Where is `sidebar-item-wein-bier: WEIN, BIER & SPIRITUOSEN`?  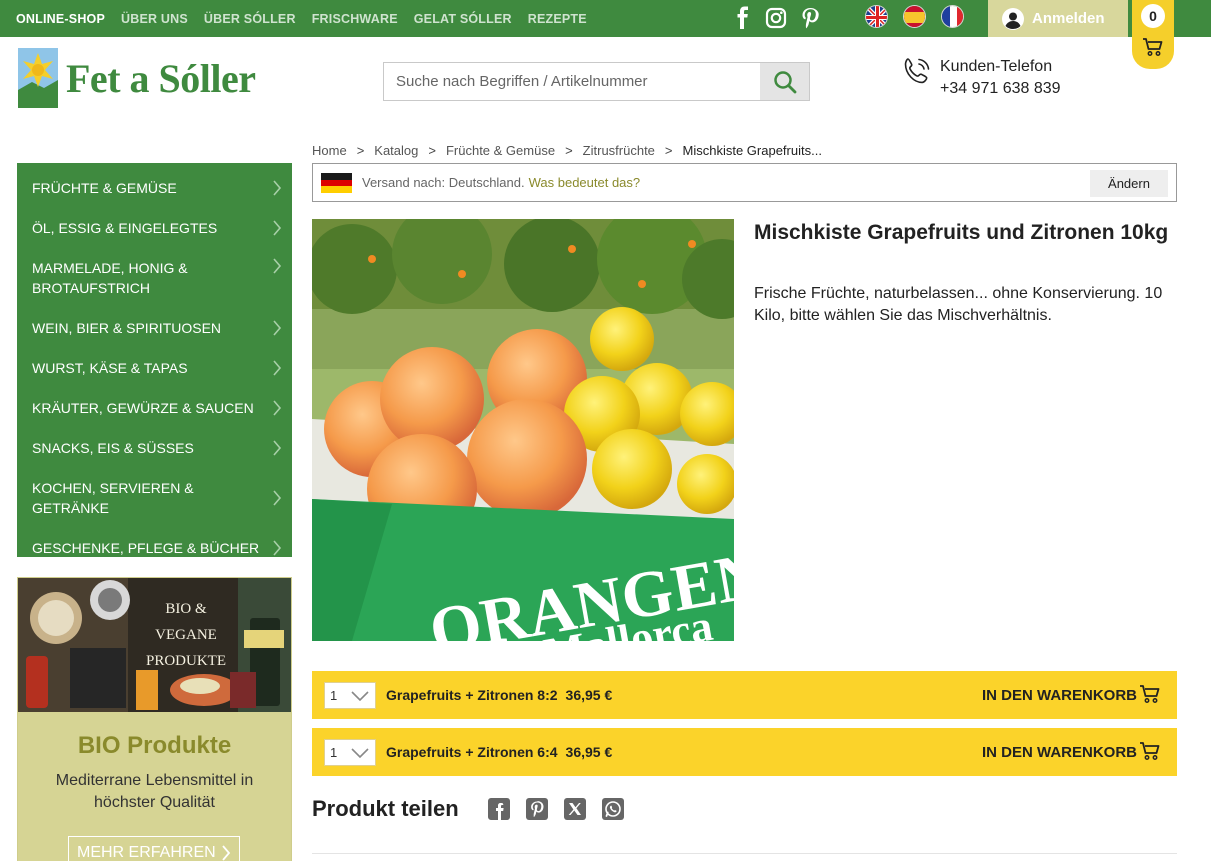
sidebar-item-wein-bier: WEIN, BIER & SPIRITUOSEN is located at coordinates (154, 328).